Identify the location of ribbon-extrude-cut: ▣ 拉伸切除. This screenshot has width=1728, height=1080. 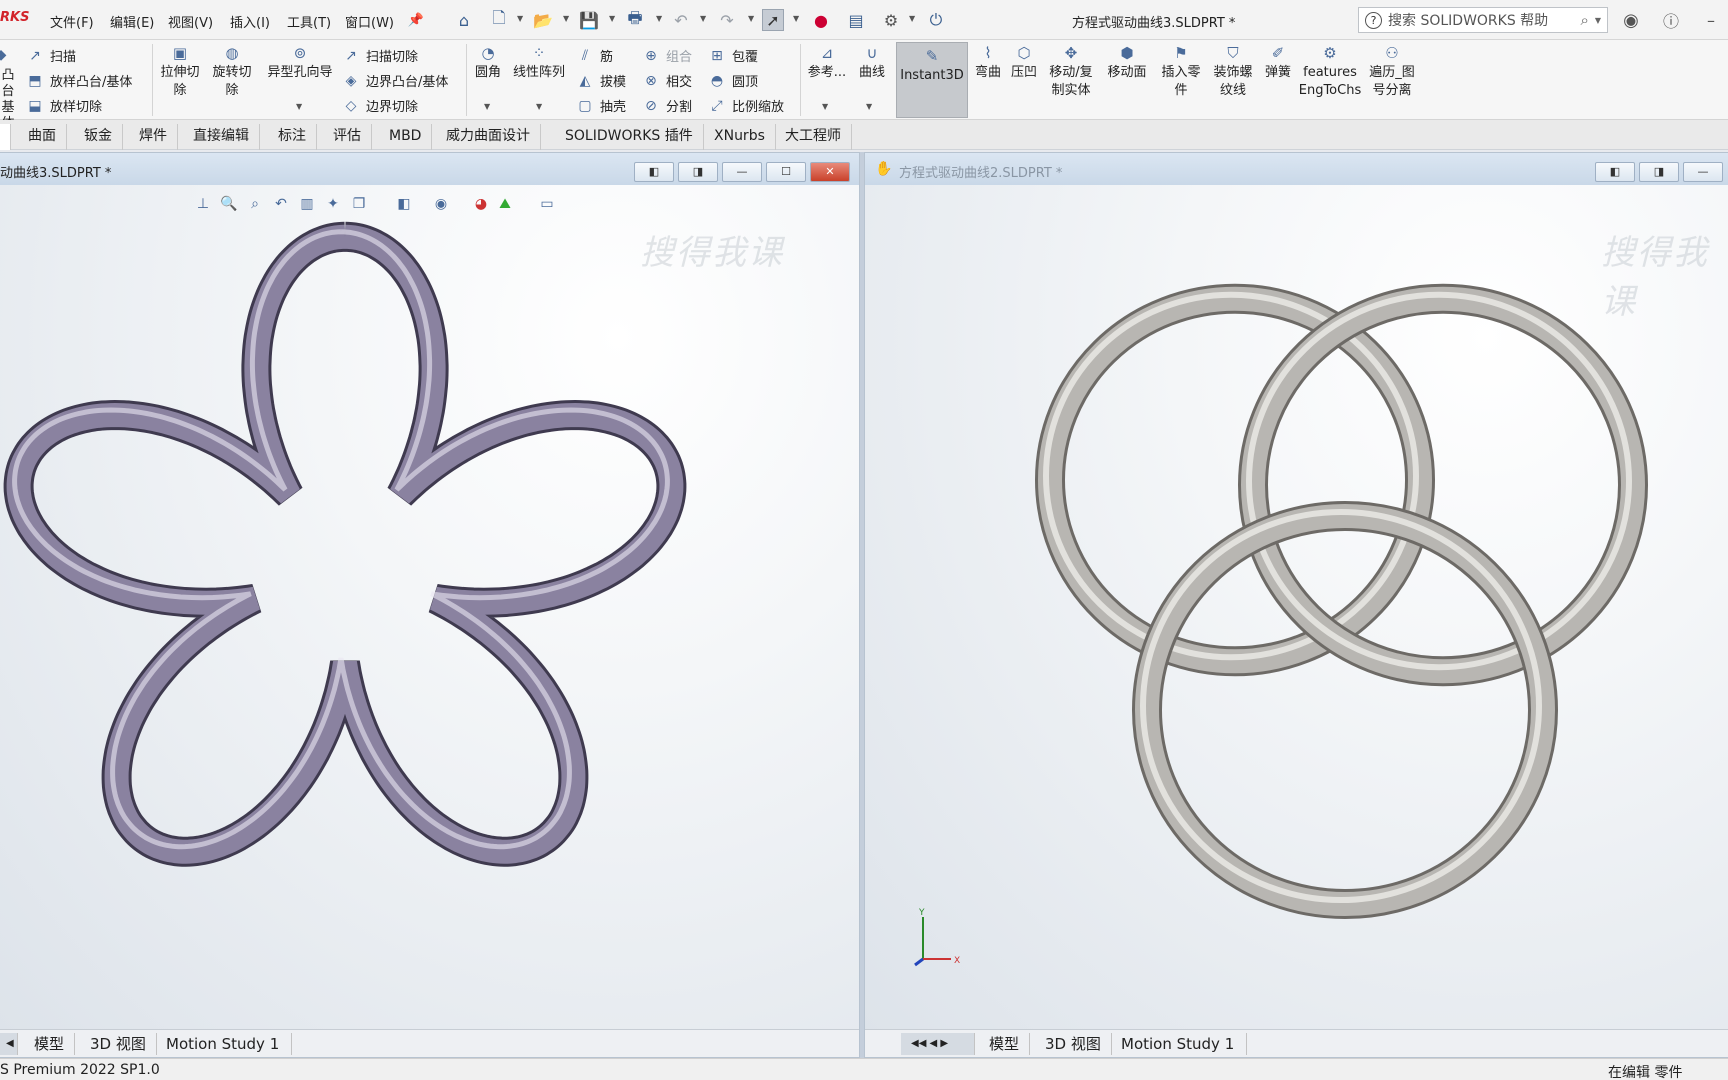
(180, 72).